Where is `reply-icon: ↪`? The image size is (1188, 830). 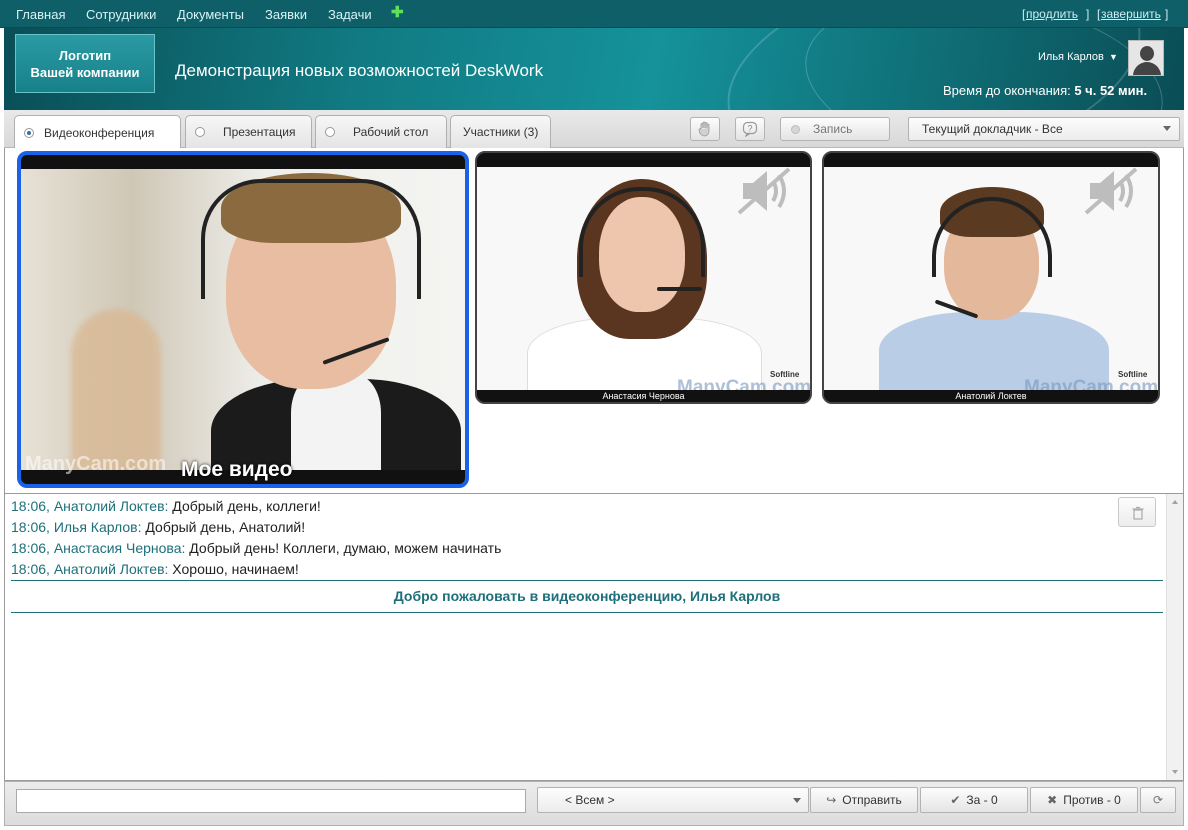 reply-icon: ↪ is located at coordinates (831, 800).